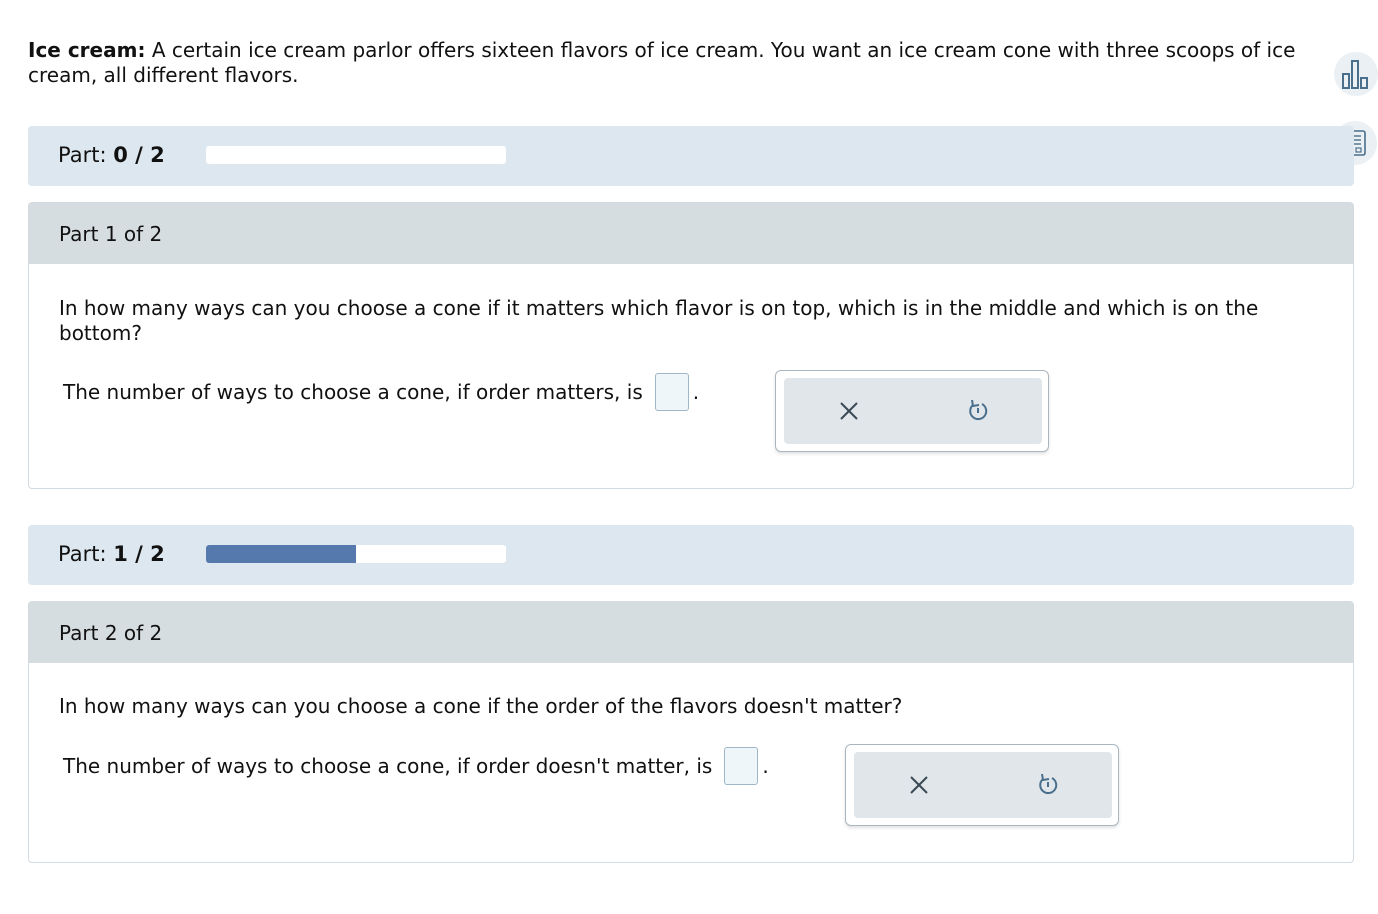  Describe the element at coordinates (741, 766) in the screenshot. I see `part-2-answer-input` at that location.